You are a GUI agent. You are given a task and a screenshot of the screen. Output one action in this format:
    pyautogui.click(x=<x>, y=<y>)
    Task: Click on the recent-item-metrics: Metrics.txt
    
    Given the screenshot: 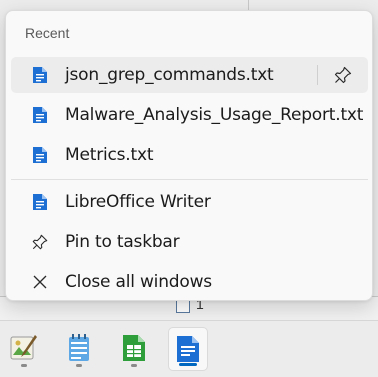 What is the action you would take?
    pyautogui.click(x=189, y=155)
    